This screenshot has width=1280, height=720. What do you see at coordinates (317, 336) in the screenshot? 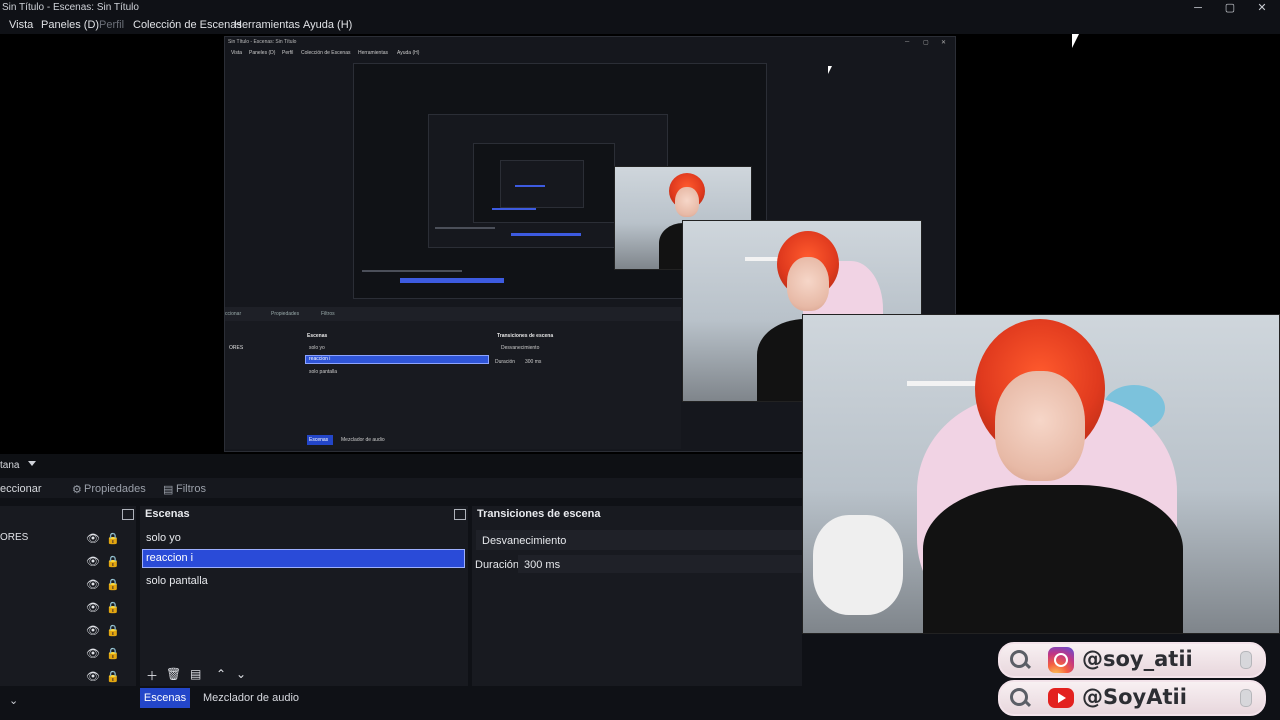
I see `nested-scenes-header: Escenas` at bounding box center [317, 336].